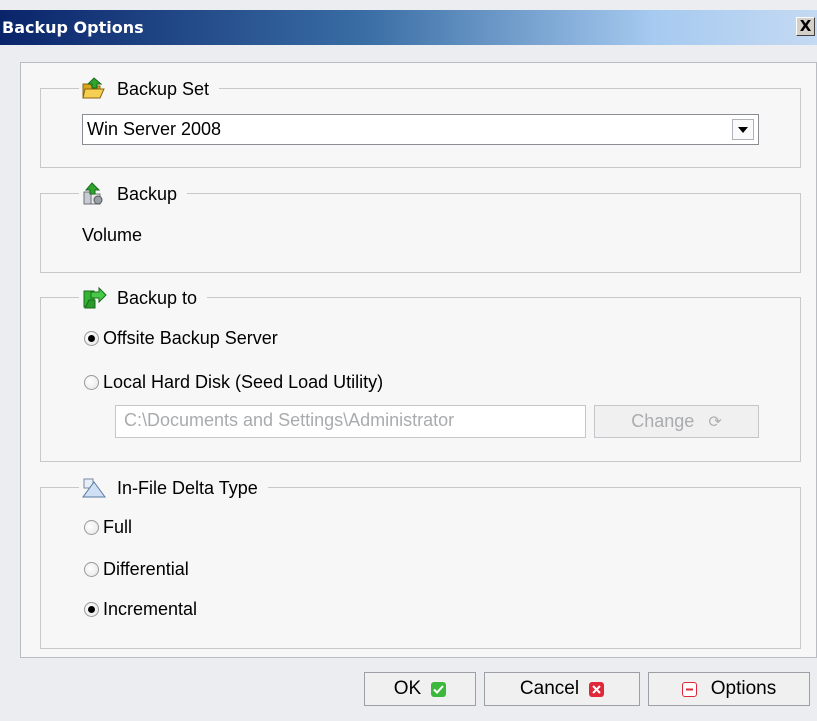 The width and height of the screenshot is (817, 721). I want to click on cancel-button: Cancel, so click(562, 689).